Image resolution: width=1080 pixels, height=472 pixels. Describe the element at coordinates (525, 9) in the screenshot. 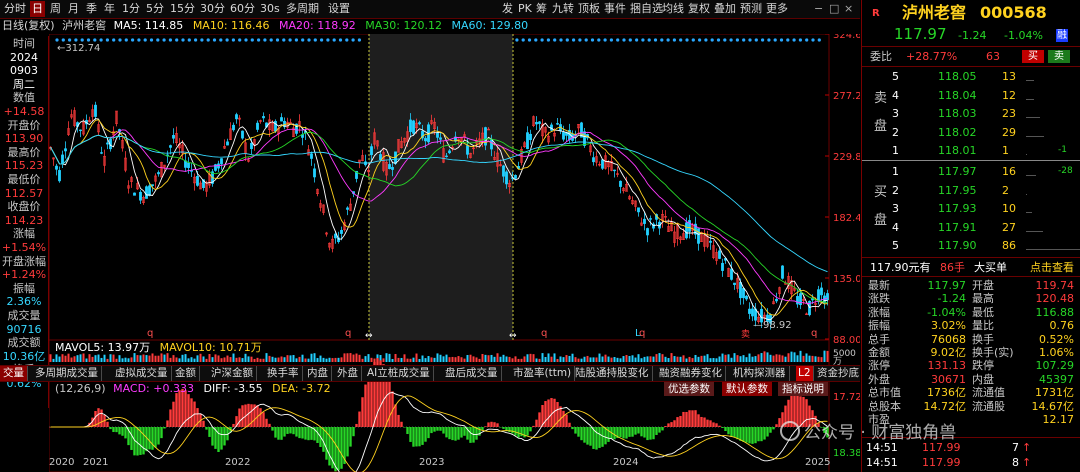

I see `tool-1: PK` at that location.